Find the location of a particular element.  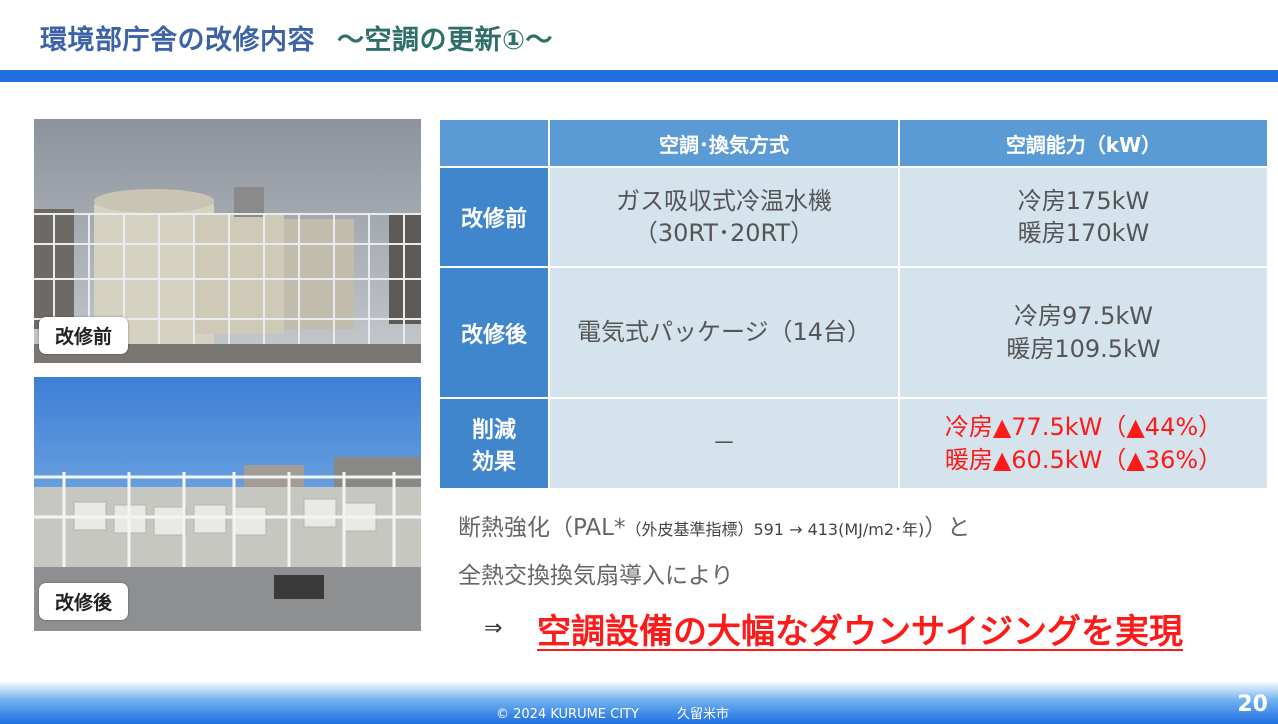

title-main: 環境部庁舎の改修内容 is located at coordinates (177, 40).